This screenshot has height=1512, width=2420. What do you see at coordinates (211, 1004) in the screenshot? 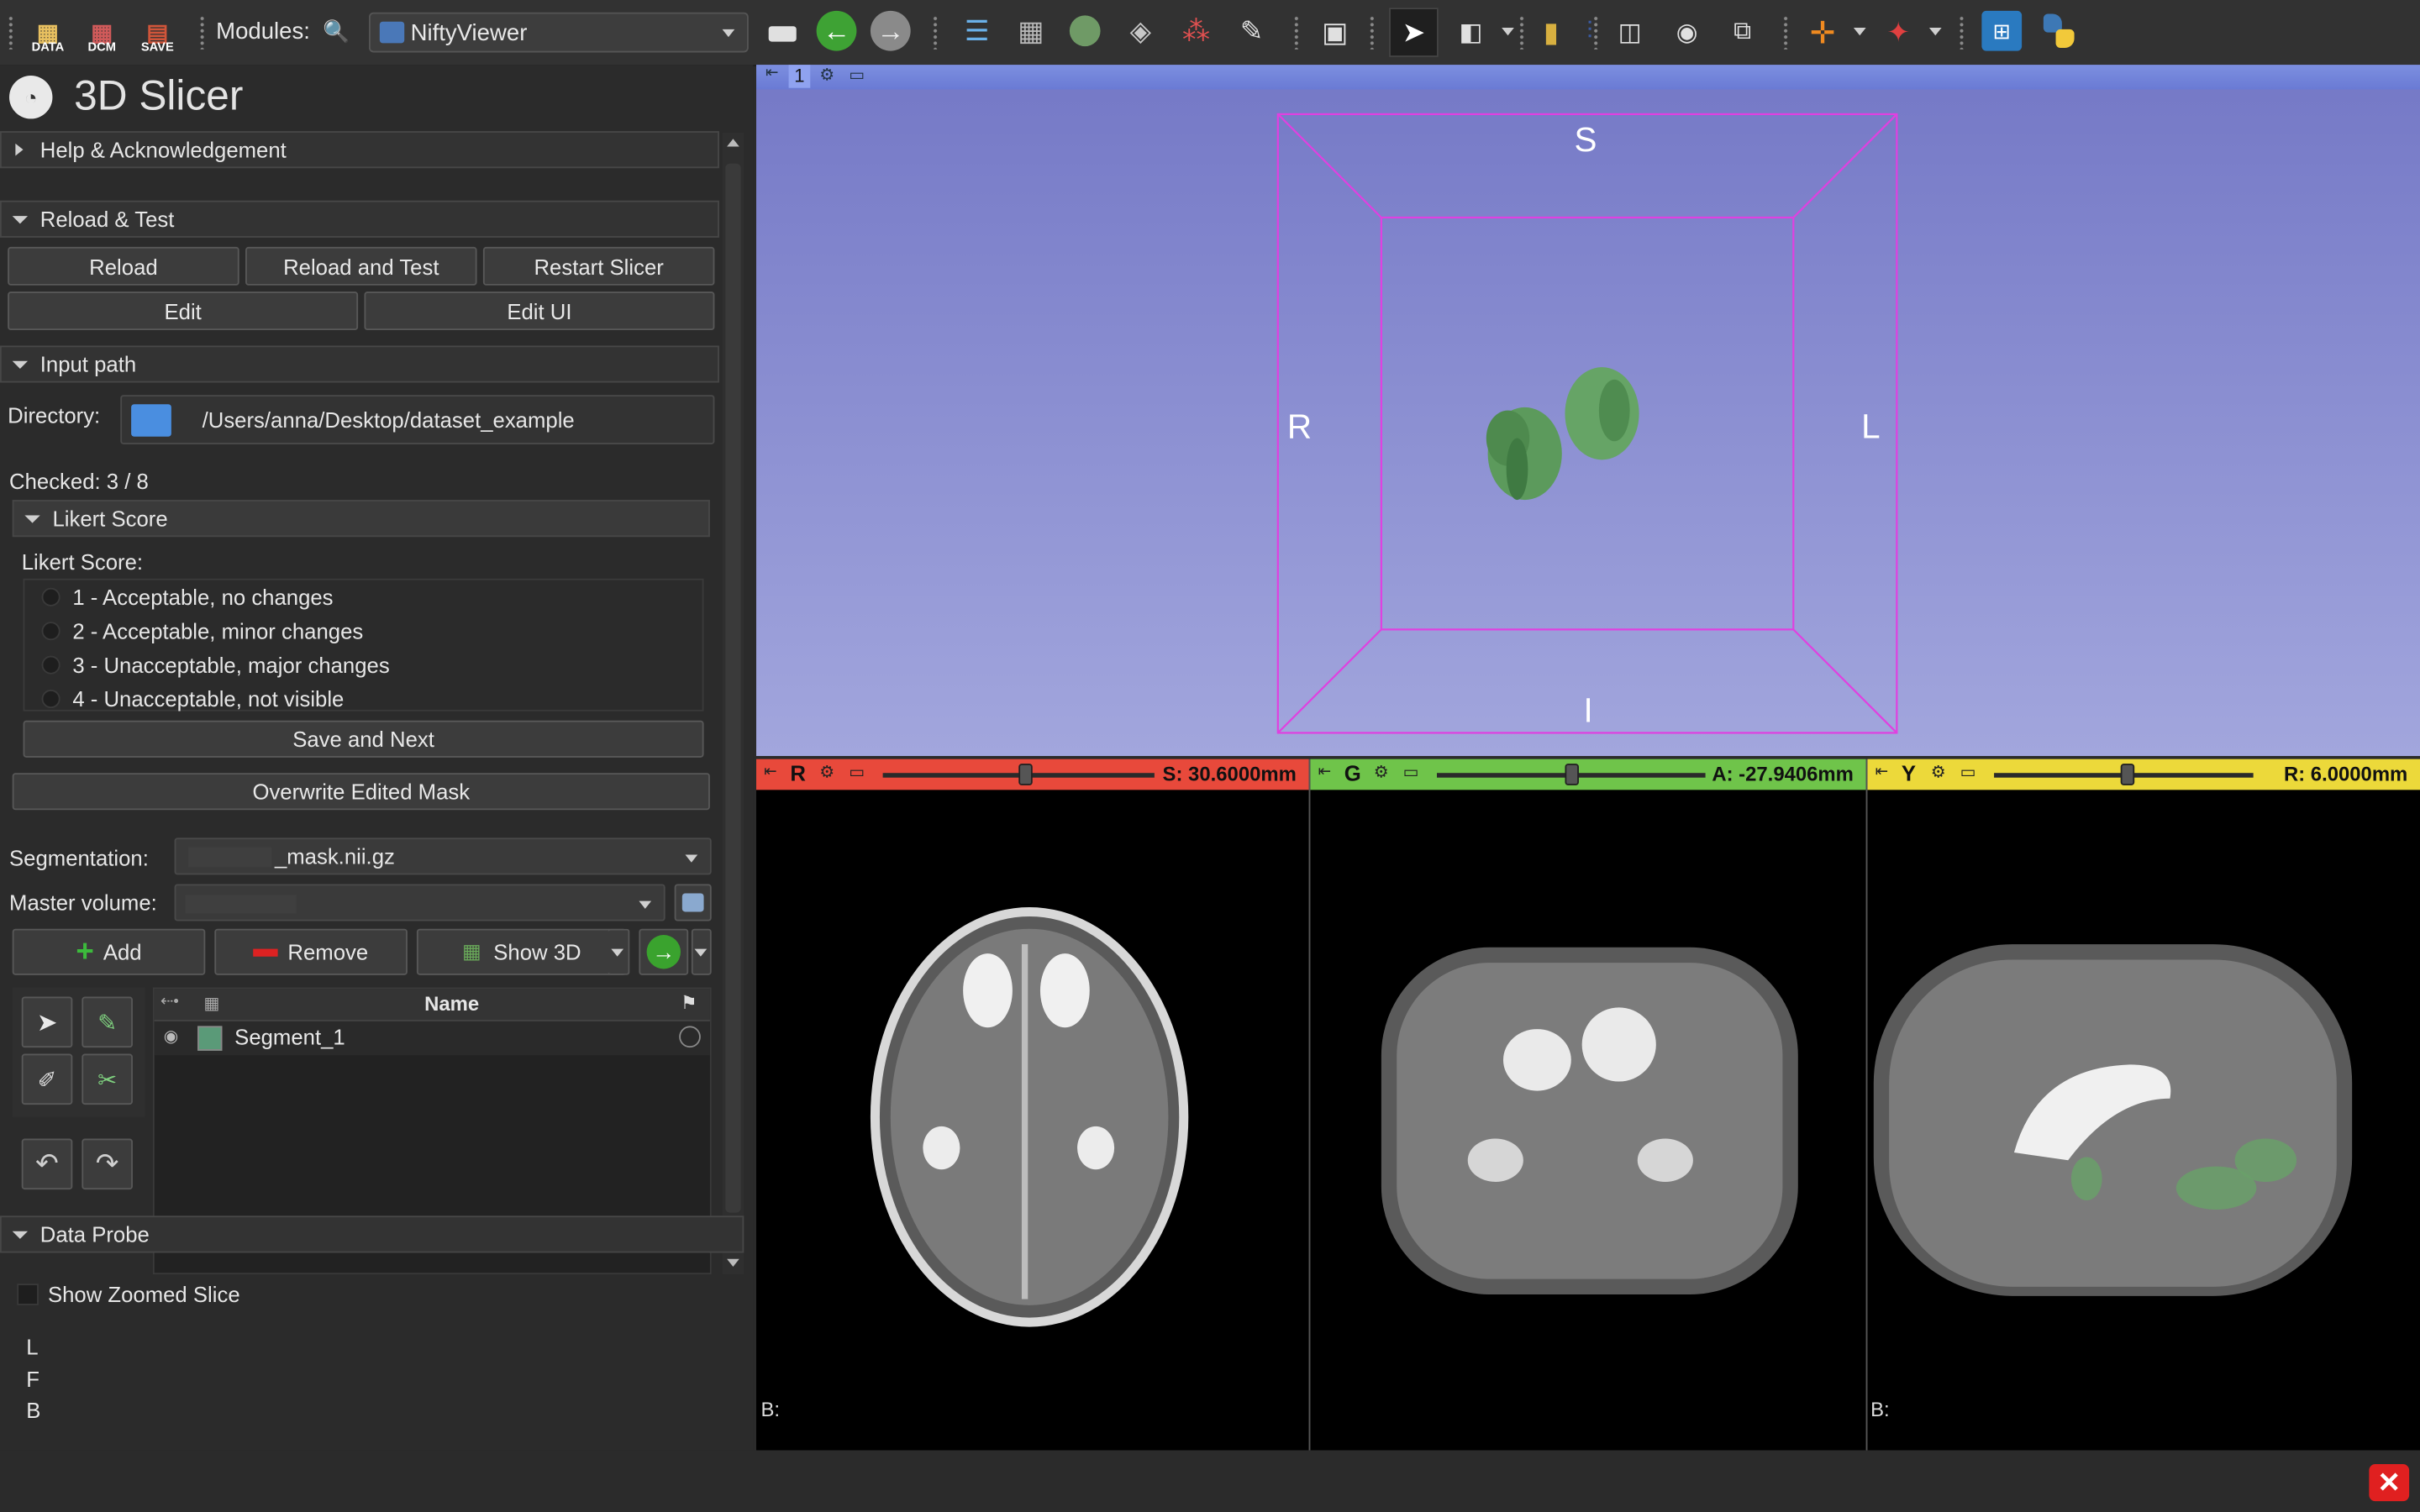
I see `color-column-icon: ▦` at bounding box center [211, 1004].